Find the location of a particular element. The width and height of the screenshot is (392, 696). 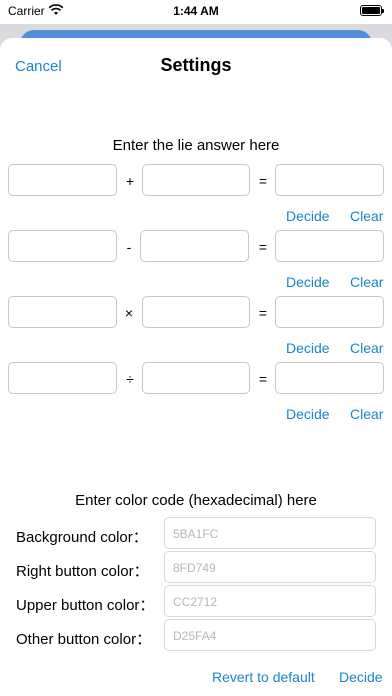

right-button-color-input: 8FD749 is located at coordinates (270, 567).